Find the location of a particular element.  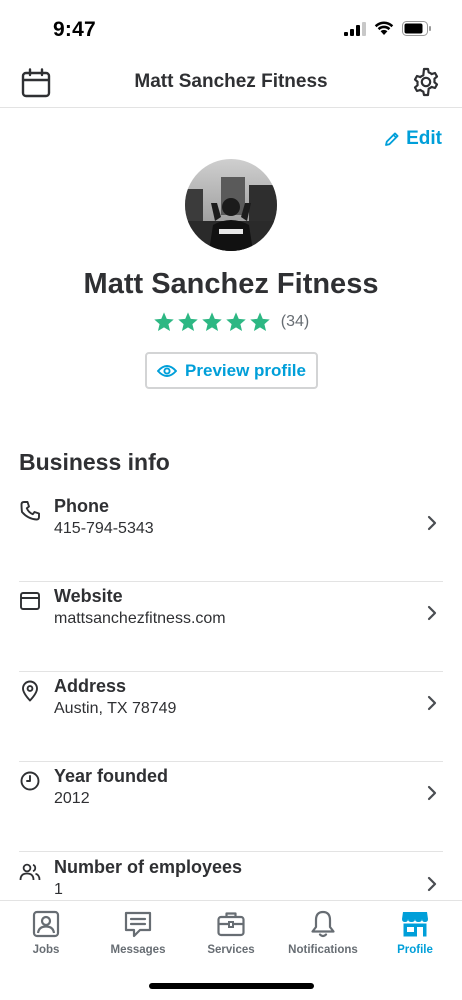

nav-label: Jobs is located at coordinates (46, 950).